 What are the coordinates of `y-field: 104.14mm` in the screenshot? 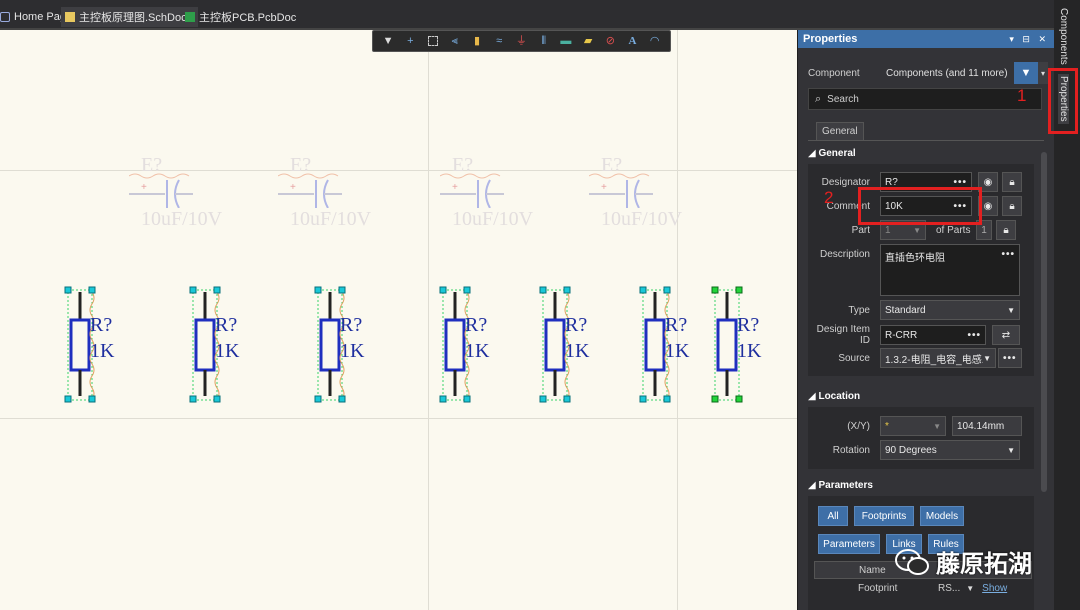 It's located at (987, 426).